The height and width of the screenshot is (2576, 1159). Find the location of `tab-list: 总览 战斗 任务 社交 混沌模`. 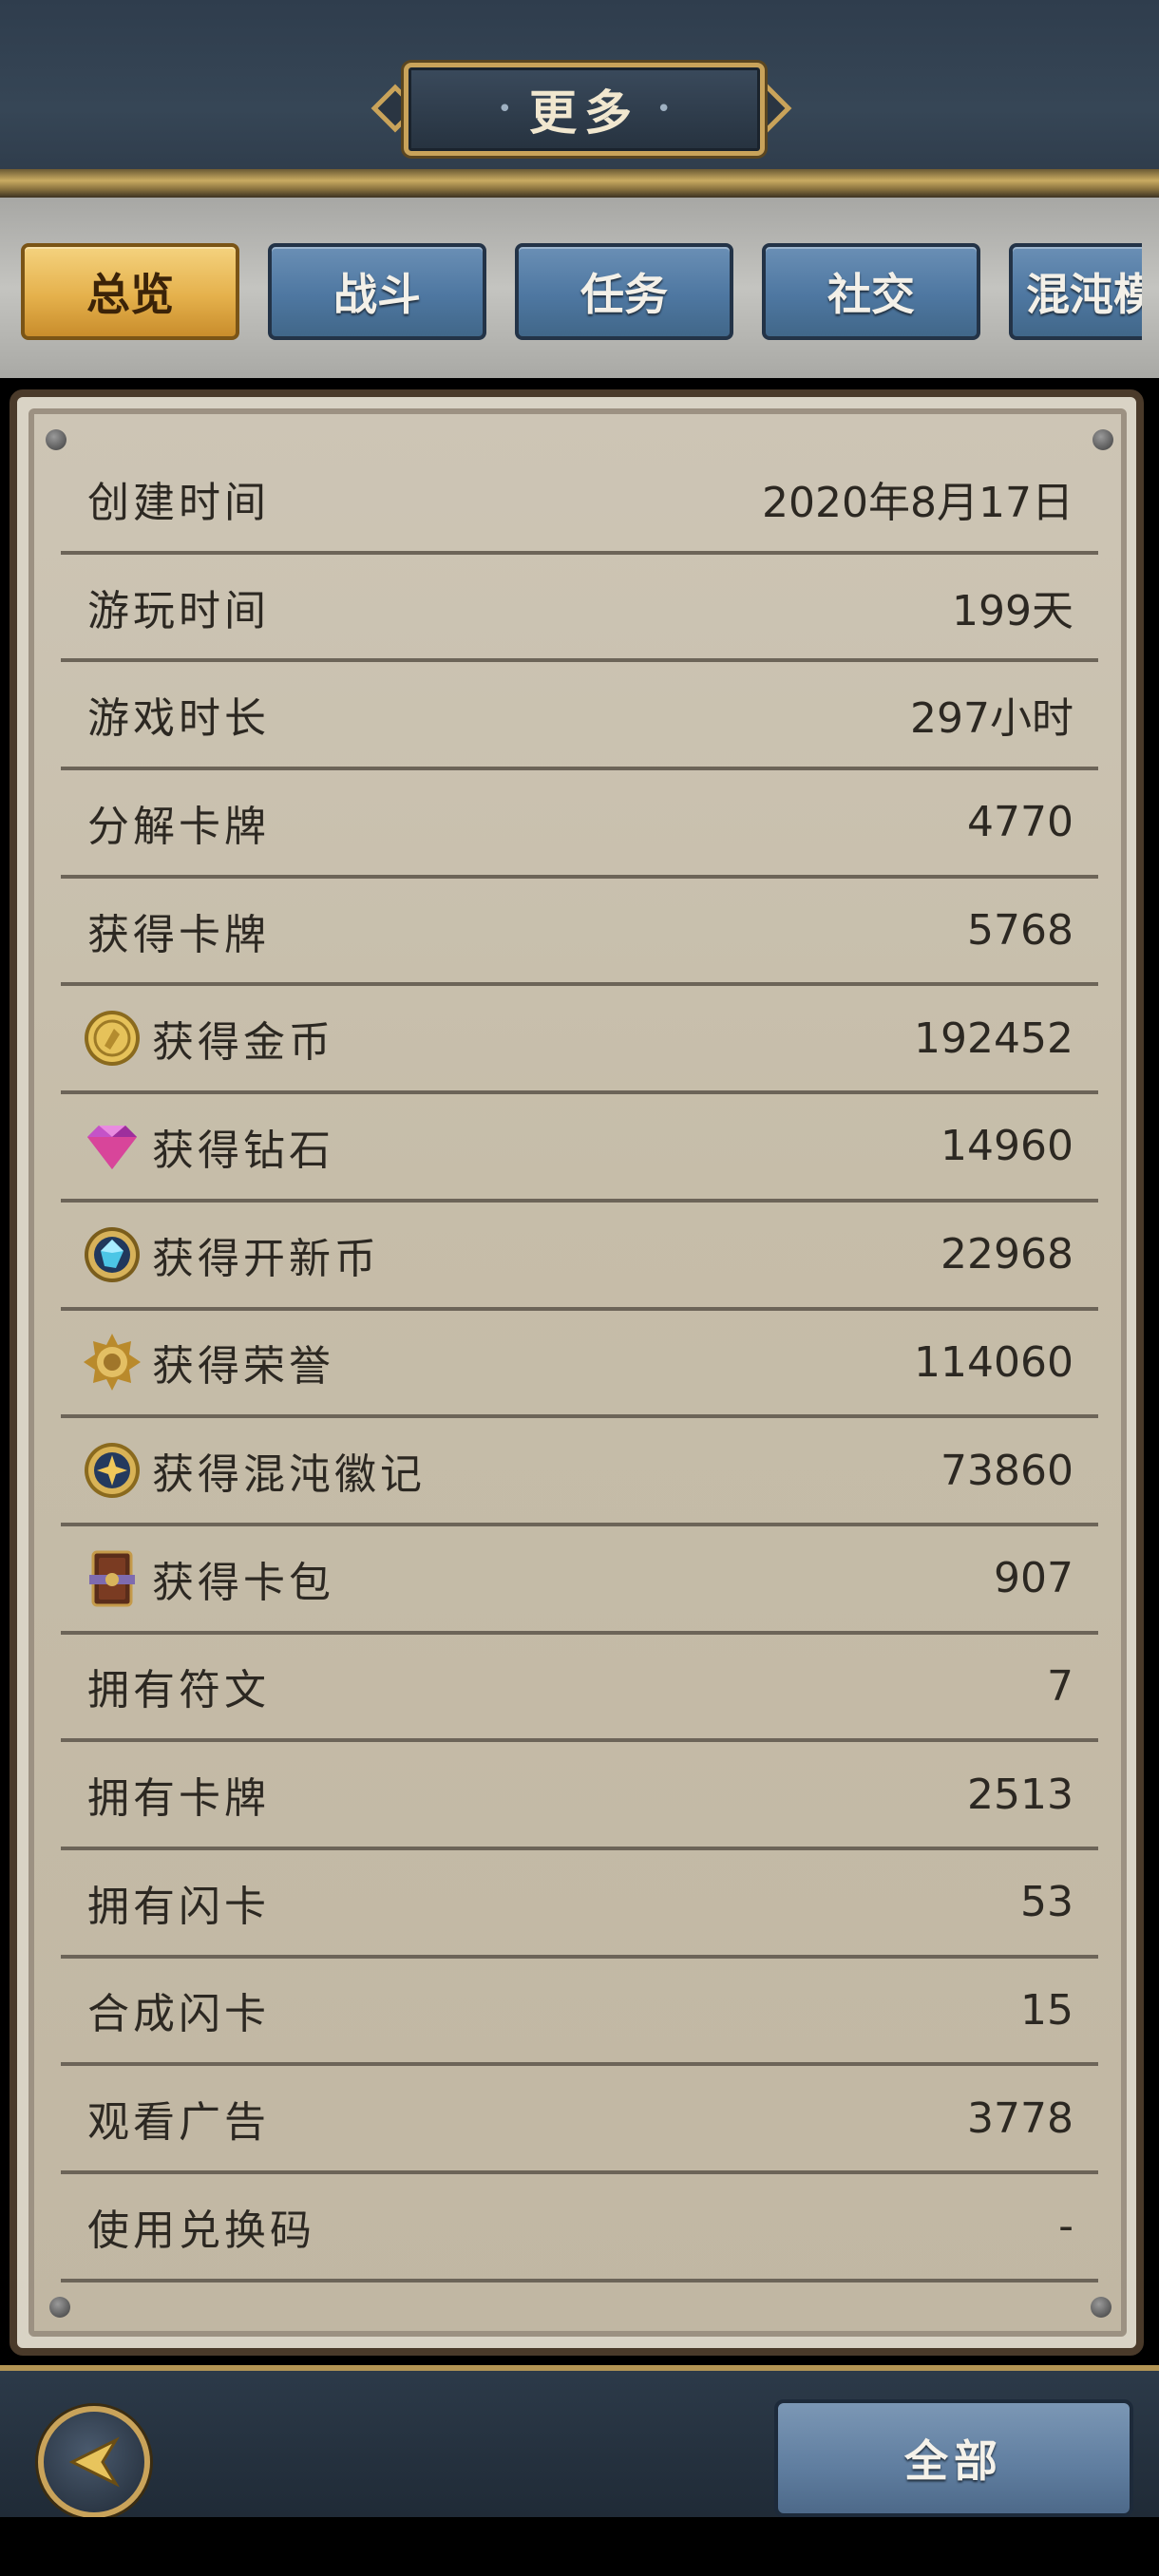

tab-list: 总览 战斗 任务 社交 混沌模 is located at coordinates (581, 291).